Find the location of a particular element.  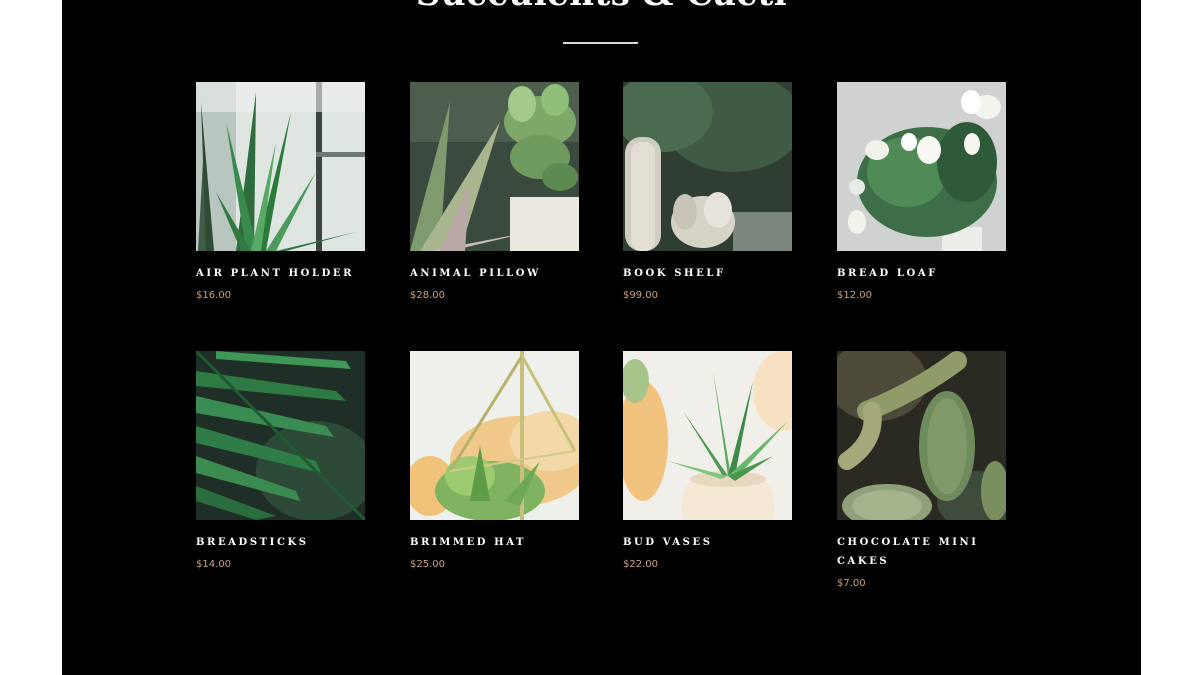

product-card: CHOCOLATE MINI CAKES $7.00 is located at coordinates (922, 471).